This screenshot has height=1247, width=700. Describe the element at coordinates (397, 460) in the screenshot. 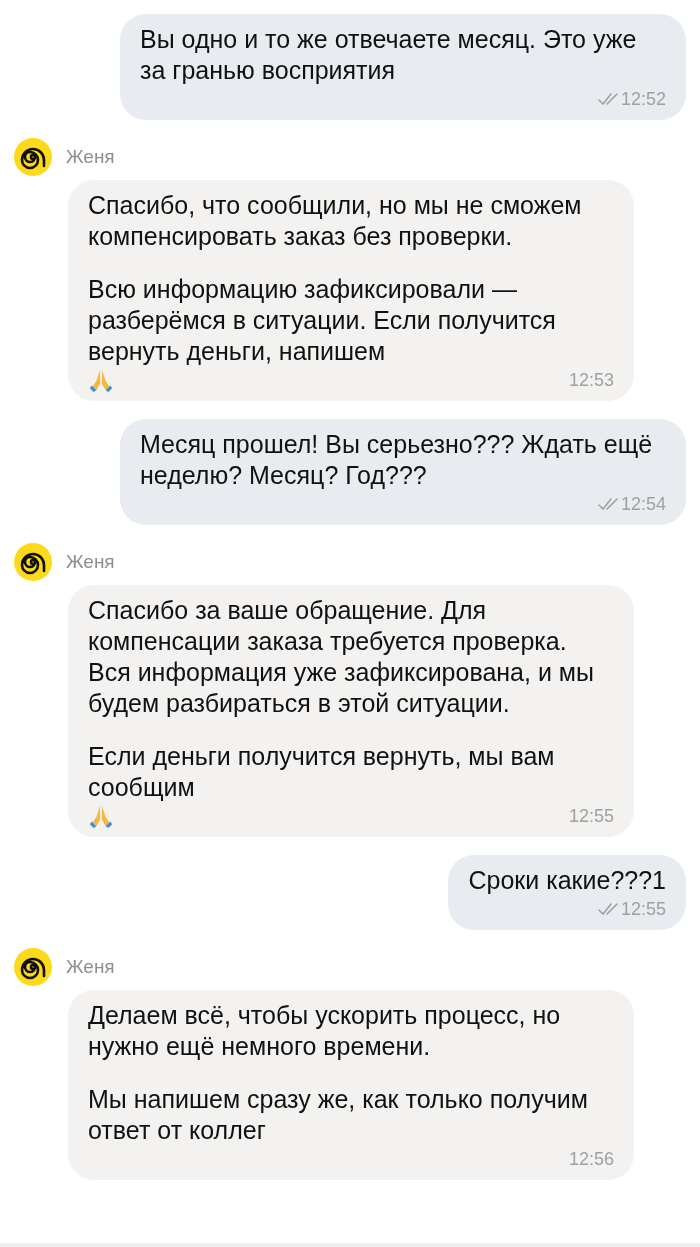

I see `message-text: Месяц прошел! Вы серьезно??? Ждать ещё неделю? Месяц? Год???` at that location.